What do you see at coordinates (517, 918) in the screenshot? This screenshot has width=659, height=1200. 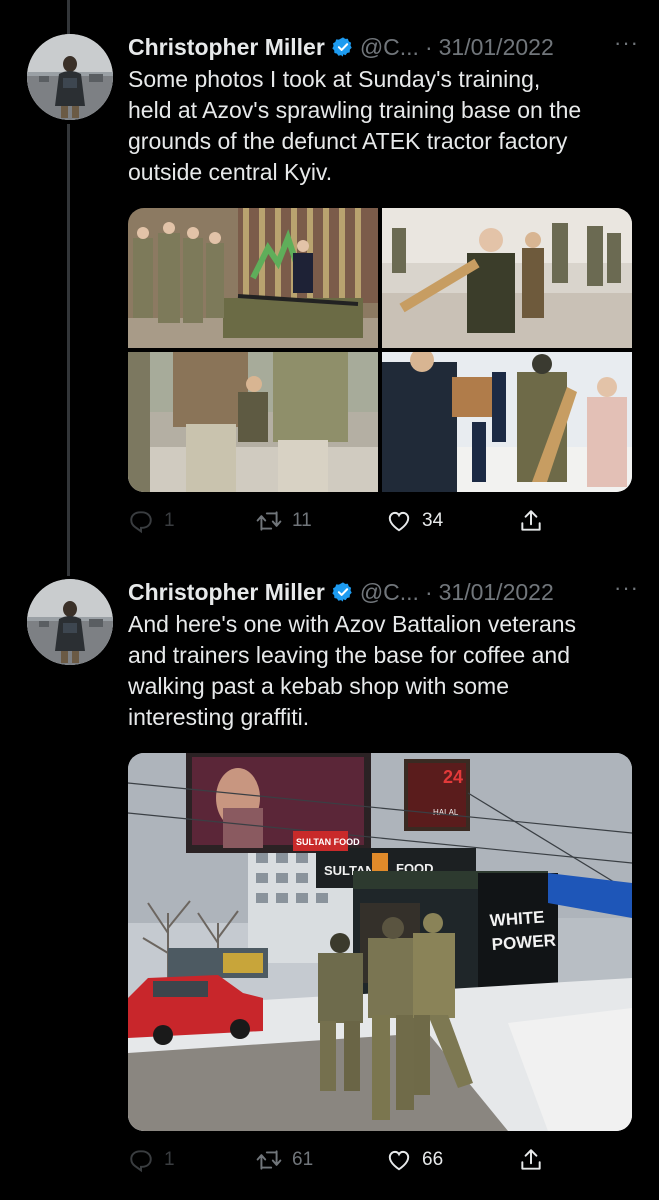 I see `graffiti-white: WHITE` at bounding box center [517, 918].